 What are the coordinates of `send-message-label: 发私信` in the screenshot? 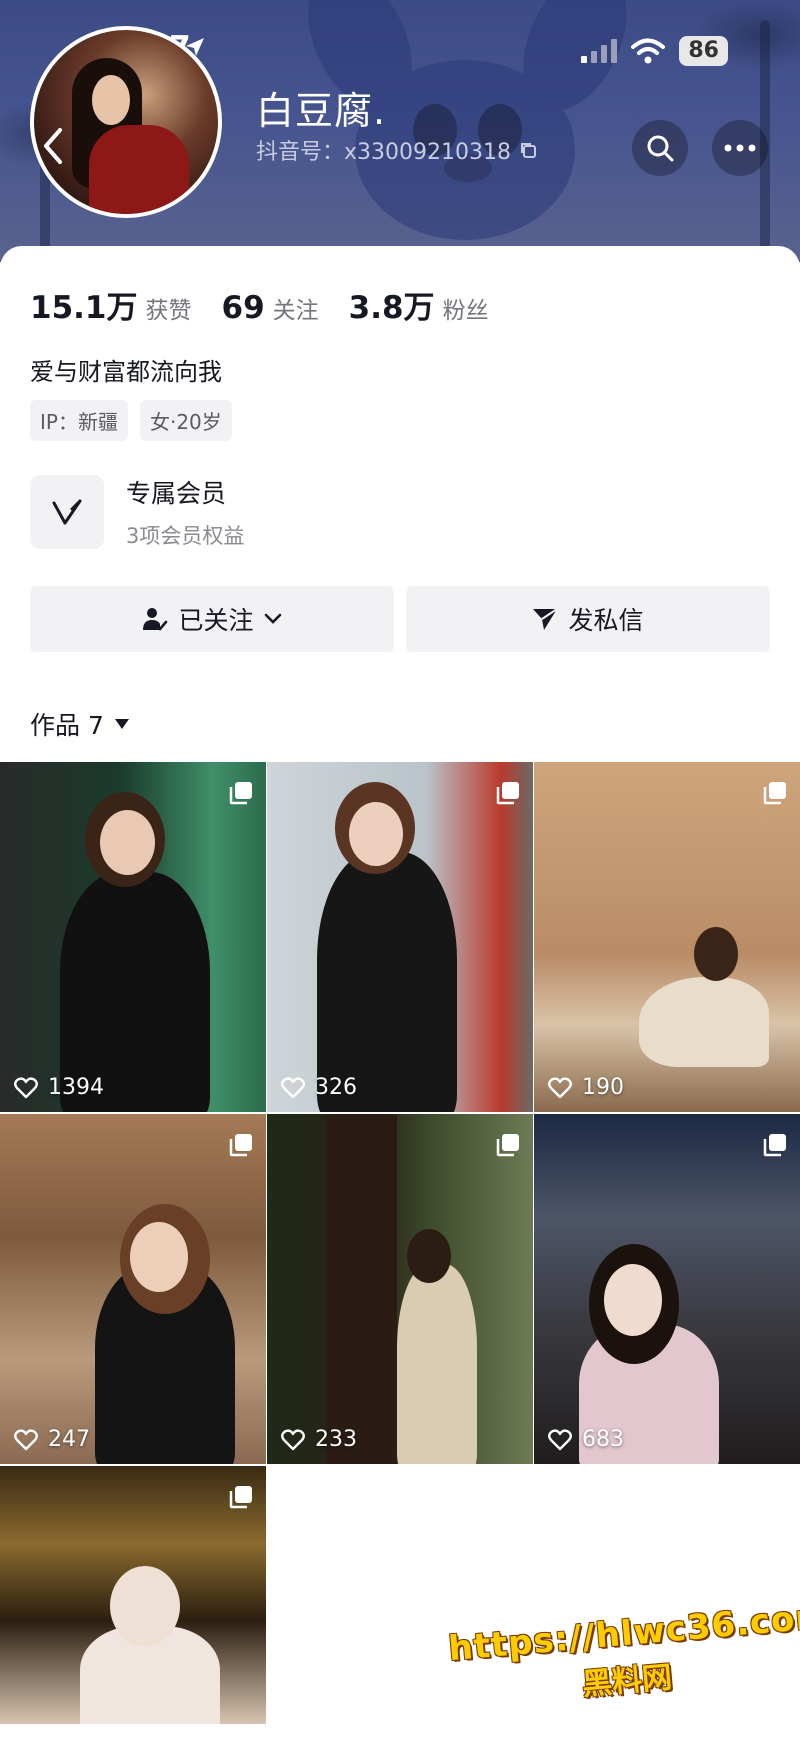 It's located at (606, 620).